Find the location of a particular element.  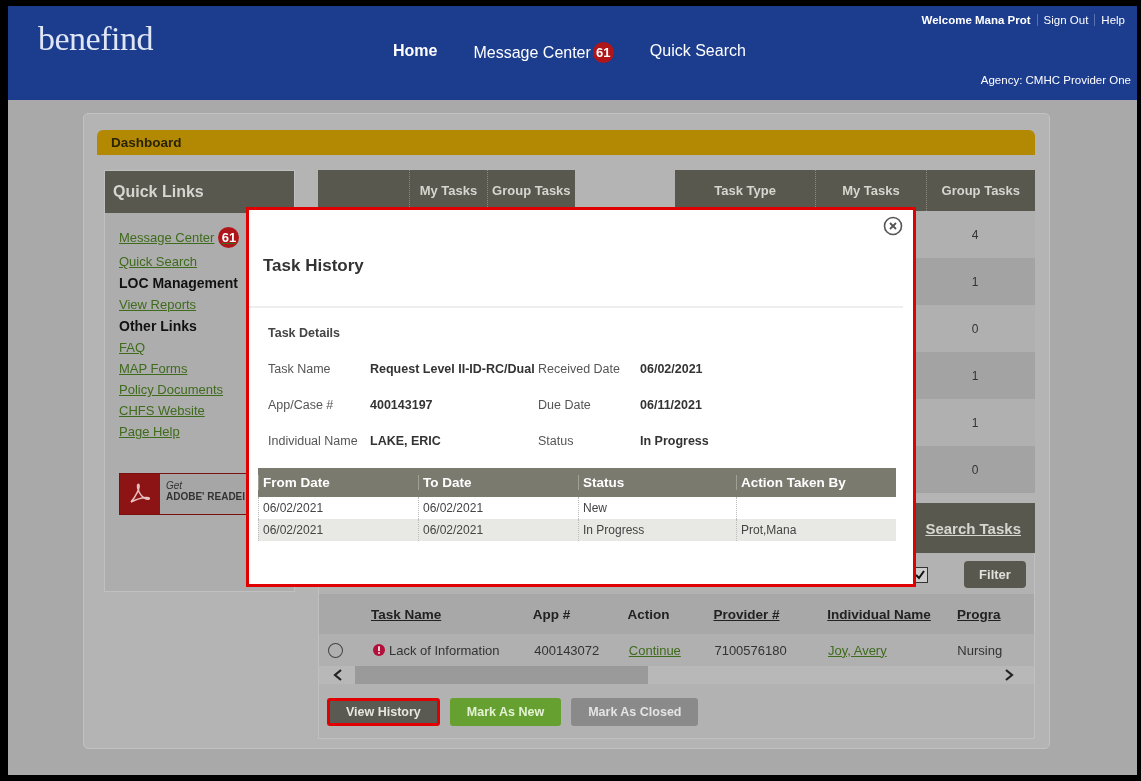

chevron-left-icon is located at coordinates (338, 675).